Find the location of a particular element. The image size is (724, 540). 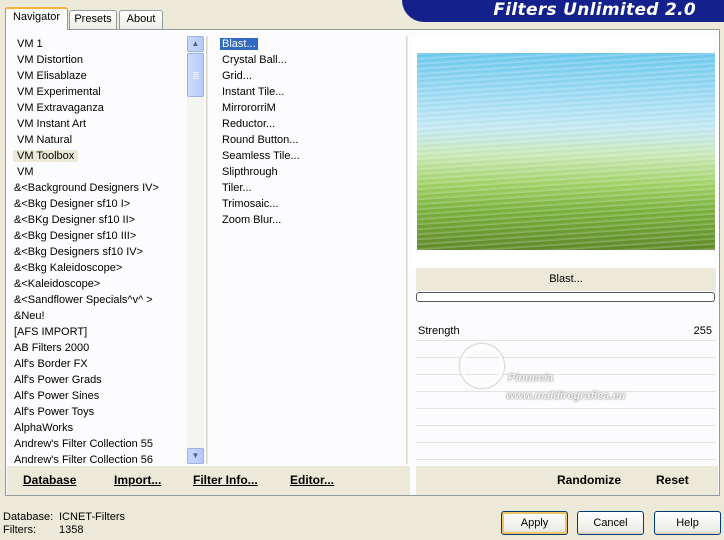

category-item: AlphaWorks is located at coordinates (98, 428).